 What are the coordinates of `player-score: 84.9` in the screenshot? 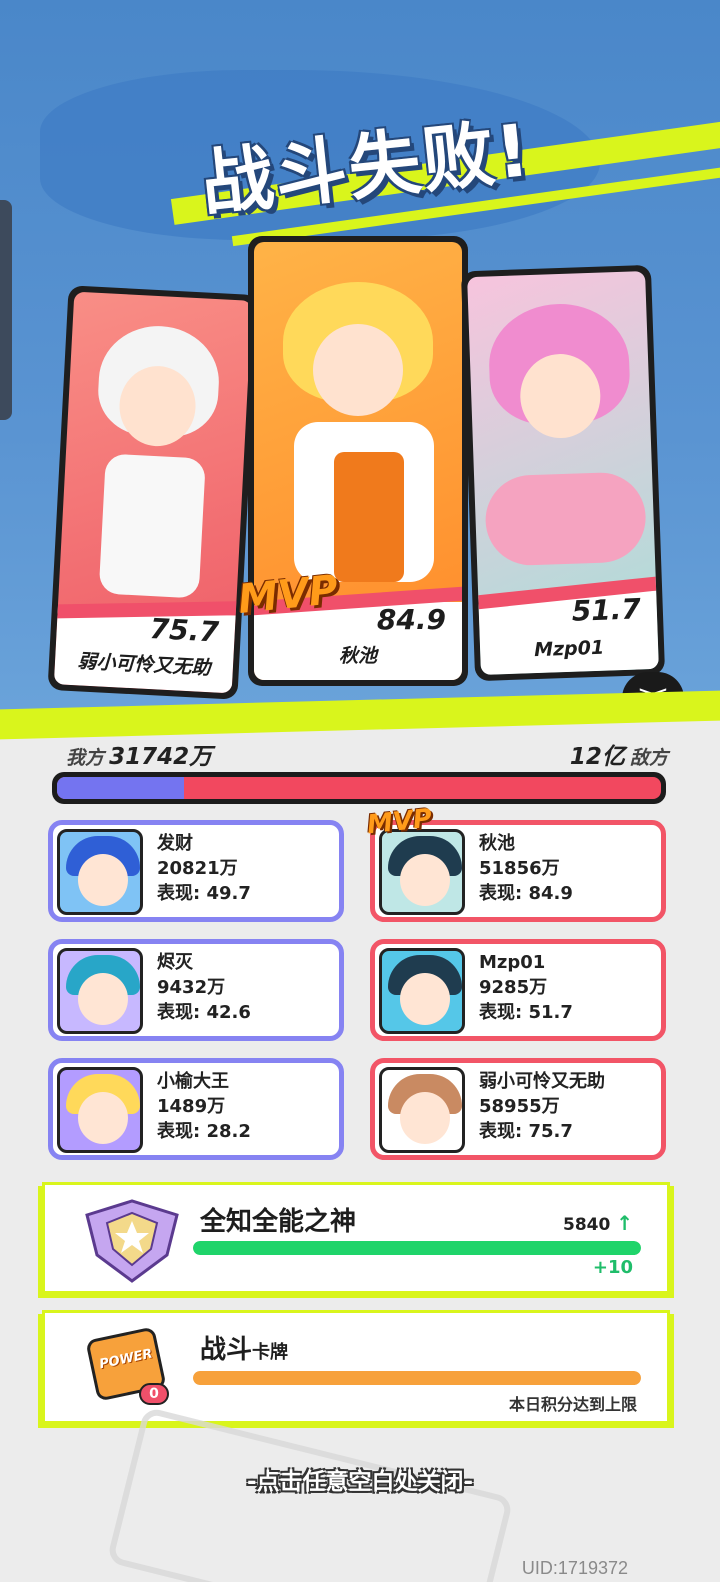 It's located at (411, 619).